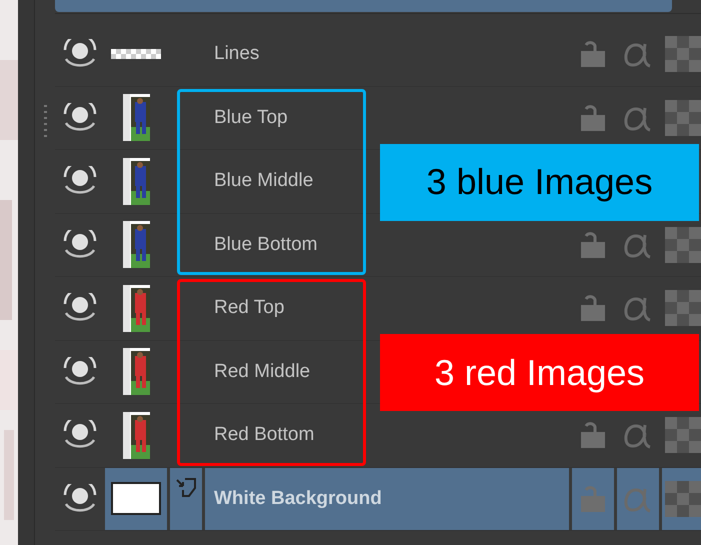 The width and height of the screenshot is (701, 545). I want to click on layer-name: Blue Middle, so click(264, 181).